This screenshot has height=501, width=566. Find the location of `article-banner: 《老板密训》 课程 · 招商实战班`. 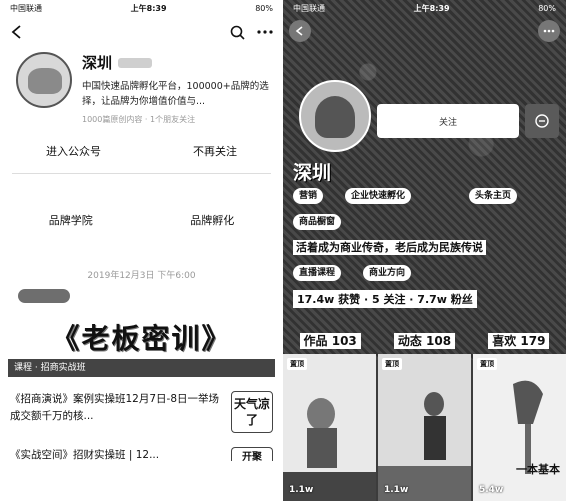

article-banner: 《老板密训》 课程 · 招商实战班 is located at coordinates (141, 347).